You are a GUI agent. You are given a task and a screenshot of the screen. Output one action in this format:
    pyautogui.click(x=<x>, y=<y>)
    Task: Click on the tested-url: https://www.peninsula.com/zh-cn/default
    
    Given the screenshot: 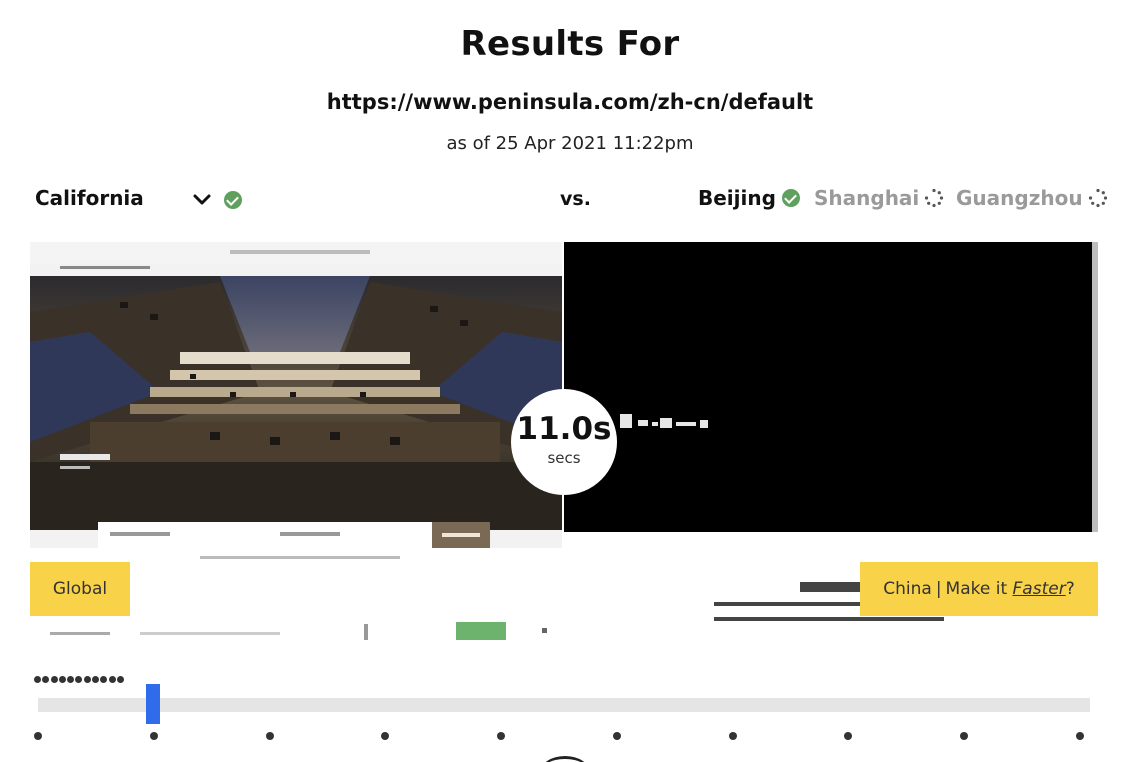 What is the action you would take?
    pyautogui.click(x=570, y=102)
    